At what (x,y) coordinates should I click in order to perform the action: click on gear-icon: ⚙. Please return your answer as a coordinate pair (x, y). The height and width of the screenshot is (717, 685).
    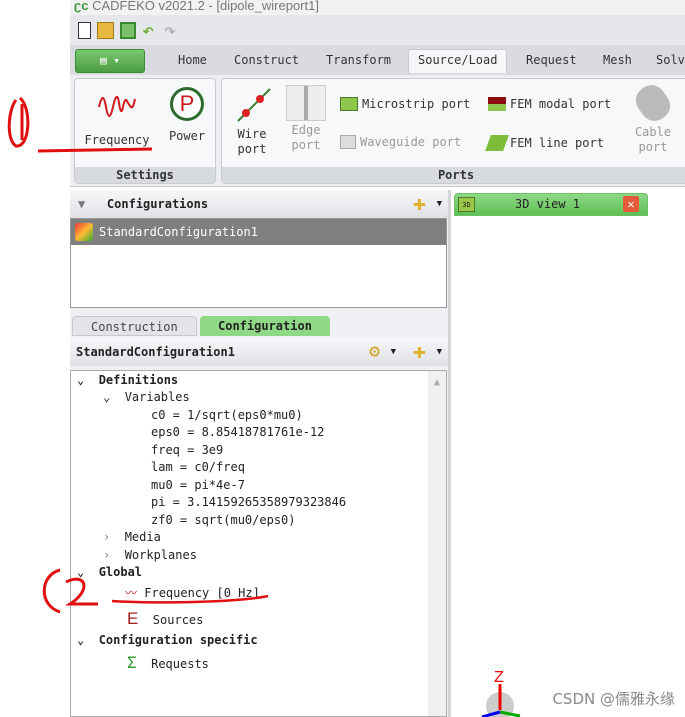
    Looking at the image, I should click on (374, 352).